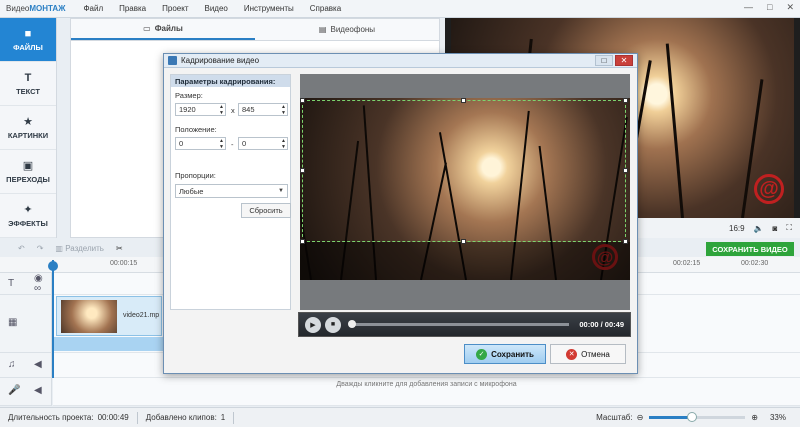 This screenshot has height=427, width=800. I want to click on params-header: Параметры кадрирования:, so click(230, 81).